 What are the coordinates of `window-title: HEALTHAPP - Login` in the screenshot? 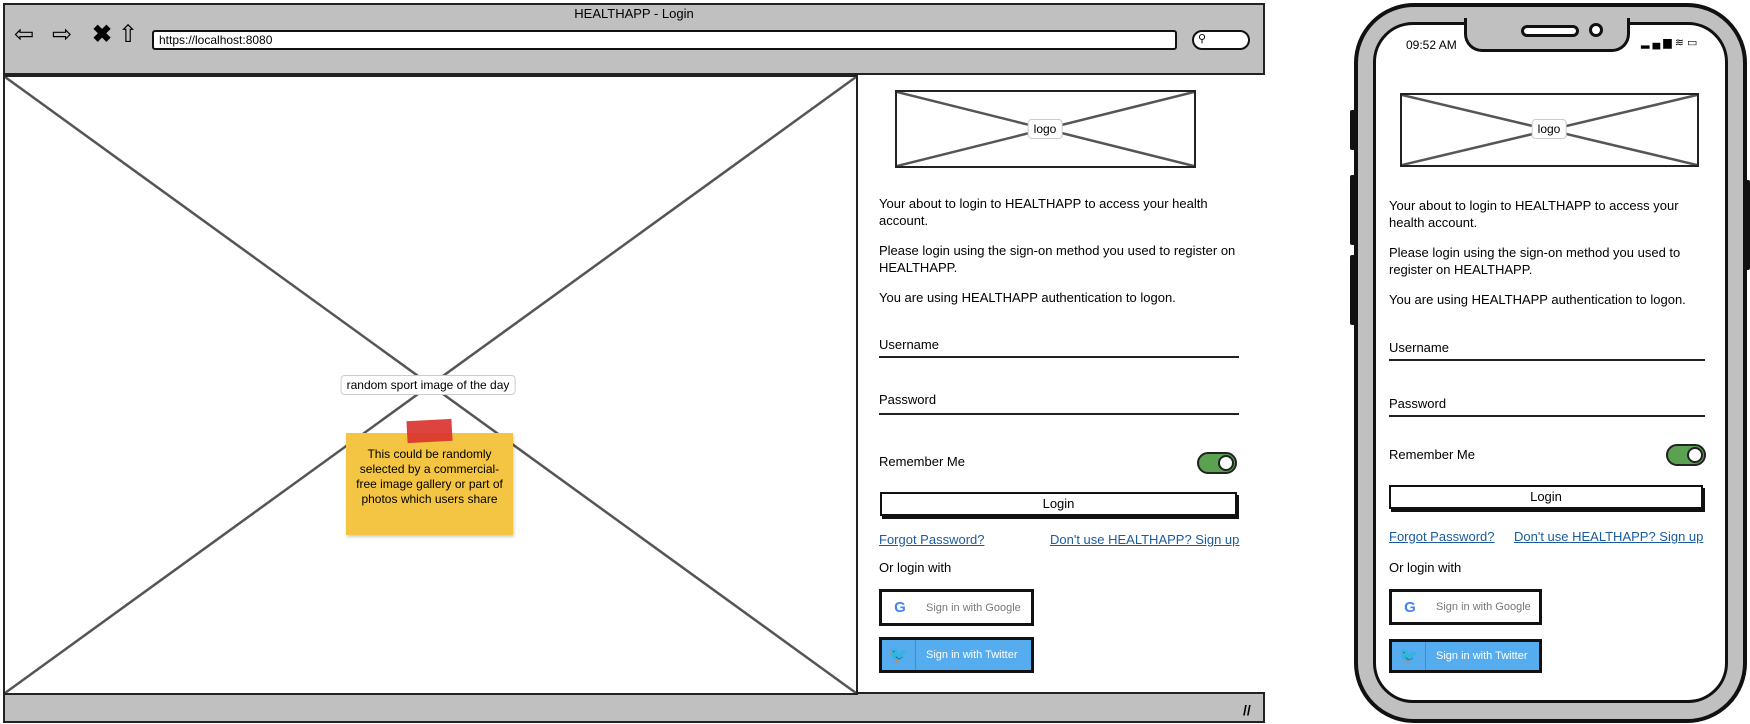 It's located at (634, 13).